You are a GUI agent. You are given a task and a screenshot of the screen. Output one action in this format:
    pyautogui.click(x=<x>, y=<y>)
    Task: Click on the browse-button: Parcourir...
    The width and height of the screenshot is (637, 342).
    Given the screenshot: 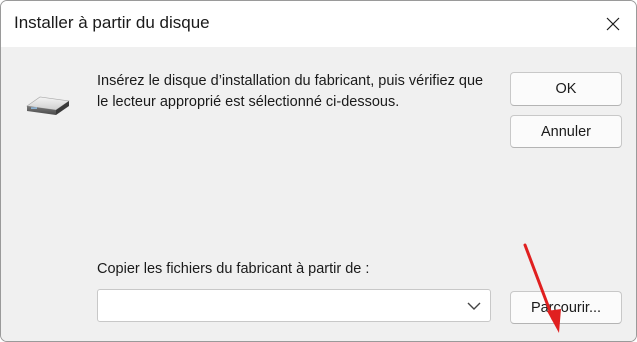 What is the action you would take?
    pyautogui.click(x=566, y=307)
    